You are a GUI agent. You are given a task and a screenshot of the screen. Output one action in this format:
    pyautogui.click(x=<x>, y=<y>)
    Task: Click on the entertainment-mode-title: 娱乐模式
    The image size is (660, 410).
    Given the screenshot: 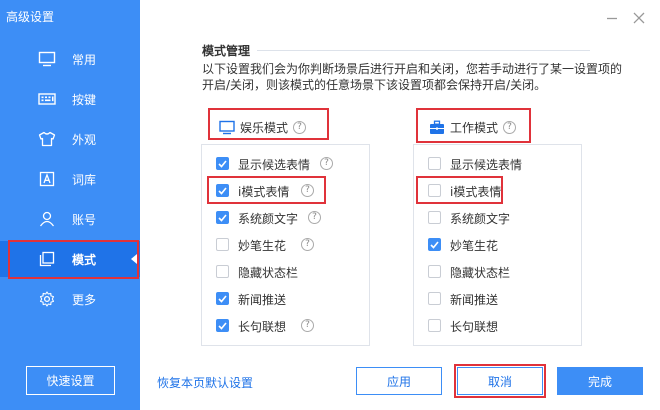 What is the action you would take?
    pyautogui.click(x=264, y=128)
    